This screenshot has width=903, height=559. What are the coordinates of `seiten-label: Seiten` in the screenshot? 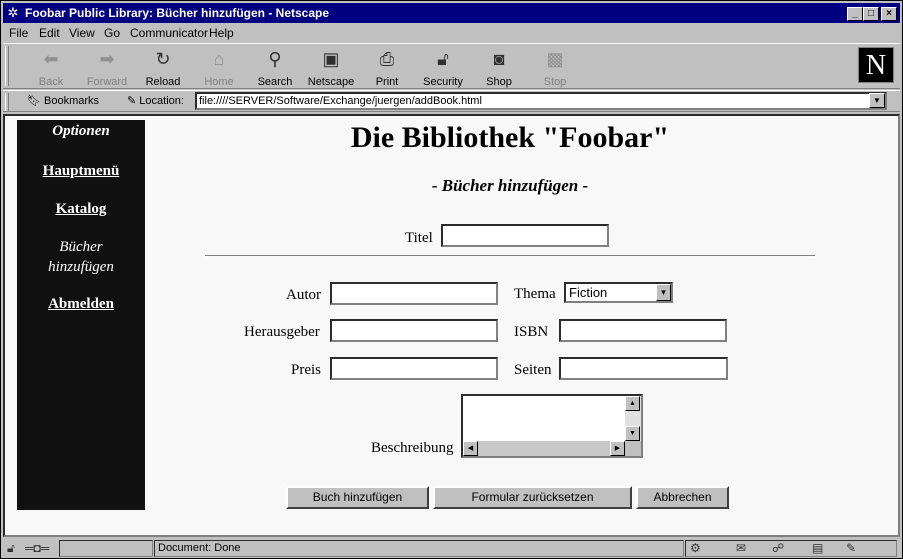 It's located at (533, 370).